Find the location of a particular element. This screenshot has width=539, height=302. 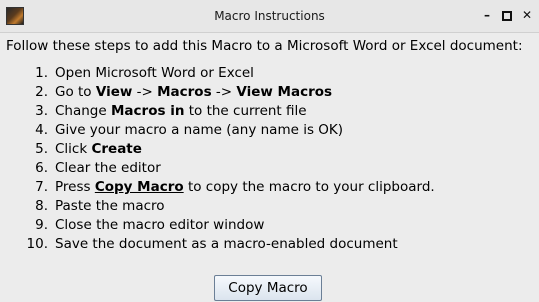

list-item: 1. Open Microsoft Word or Excel is located at coordinates (269, 74).